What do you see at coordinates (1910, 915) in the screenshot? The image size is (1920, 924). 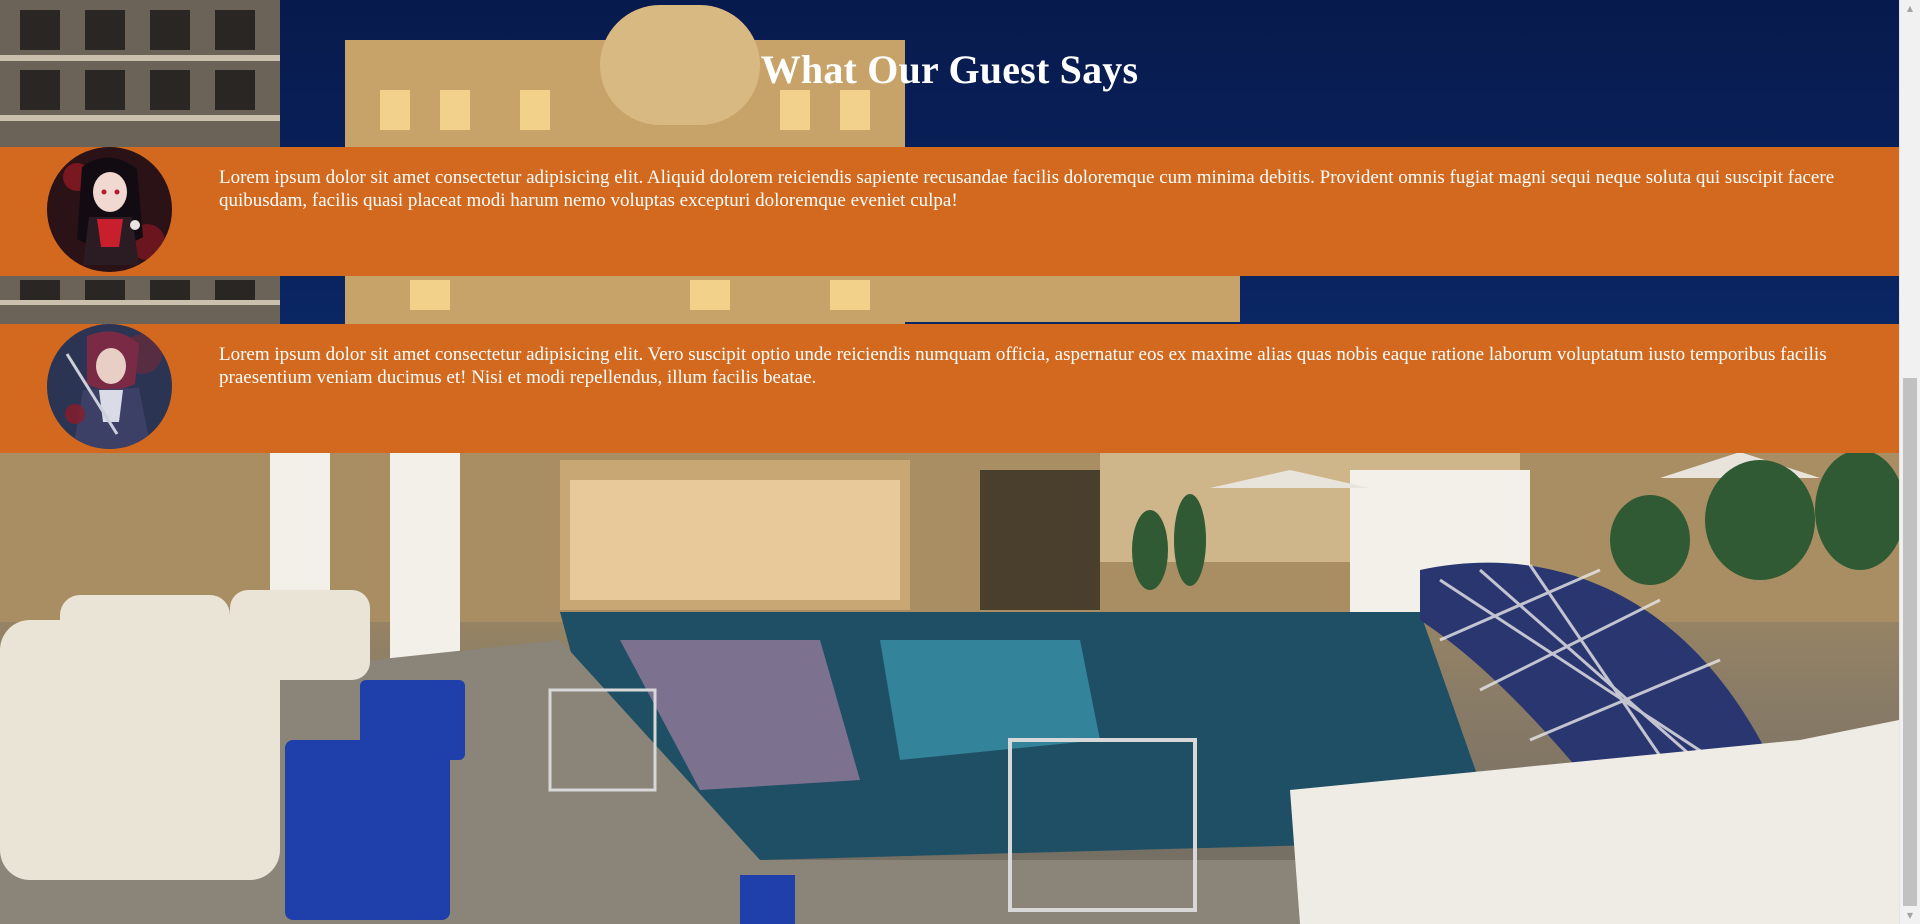 I see `scroll-down-icon: ▼` at bounding box center [1910, 915].